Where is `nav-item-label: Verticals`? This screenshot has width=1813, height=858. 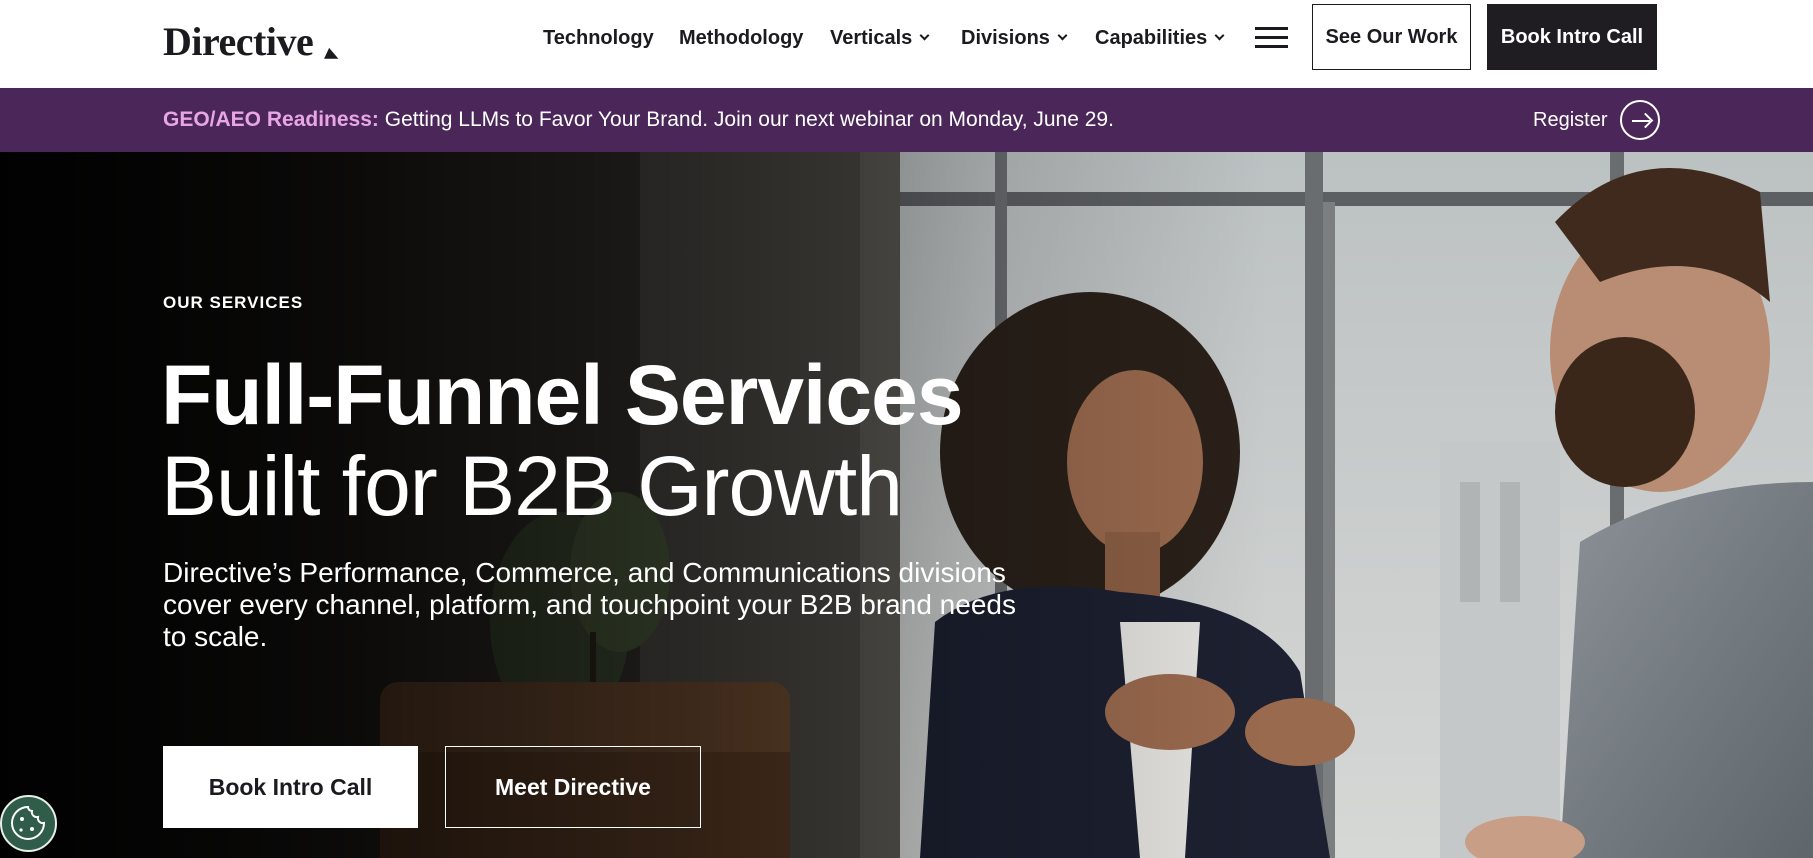 nav-item-label: Verticals is located at coordinates (871, 37).